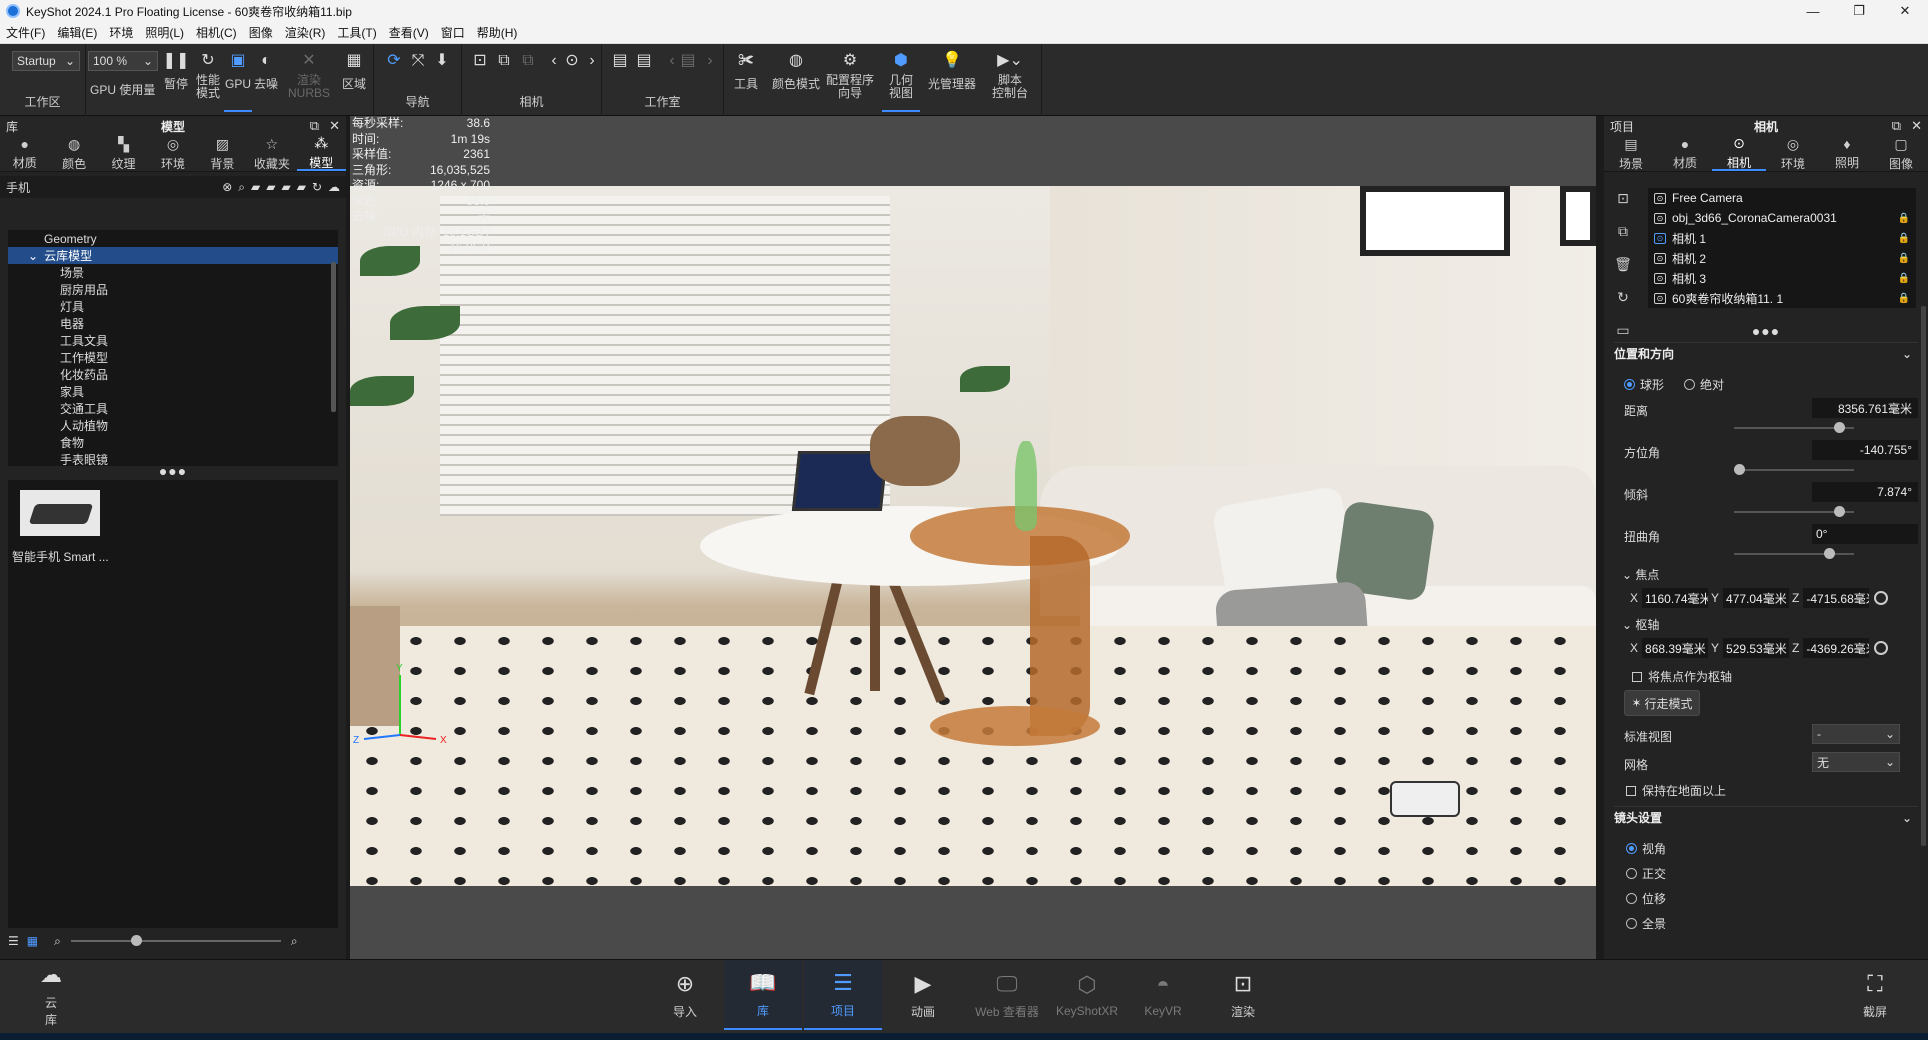 The height and width of the screenshot is (1040, 1928). I want to click on minimize-button: —, so click(1813, 11).